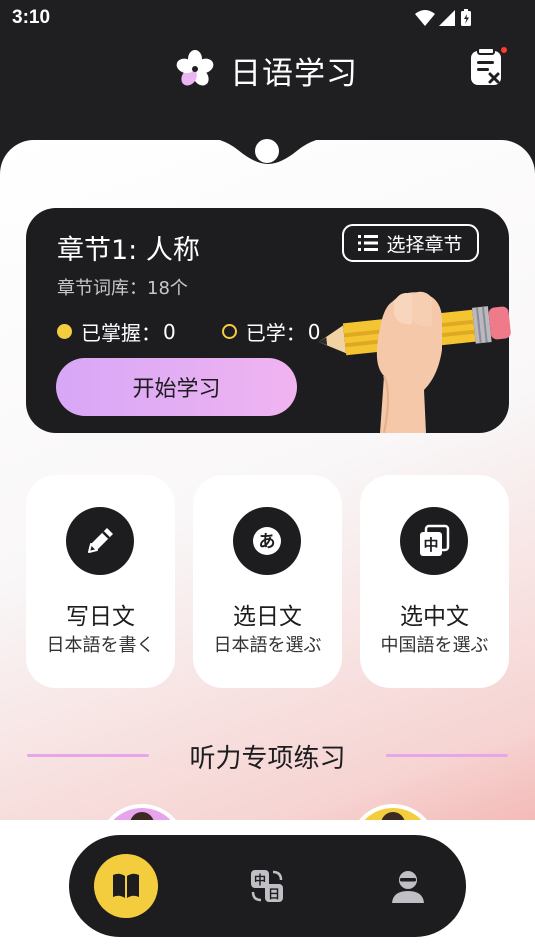  What do you see at coordinates (188, 331) in the screenshot?
I see `stats-row: 已掌握： 0 已学： 0` at bounding box center [188, 331].